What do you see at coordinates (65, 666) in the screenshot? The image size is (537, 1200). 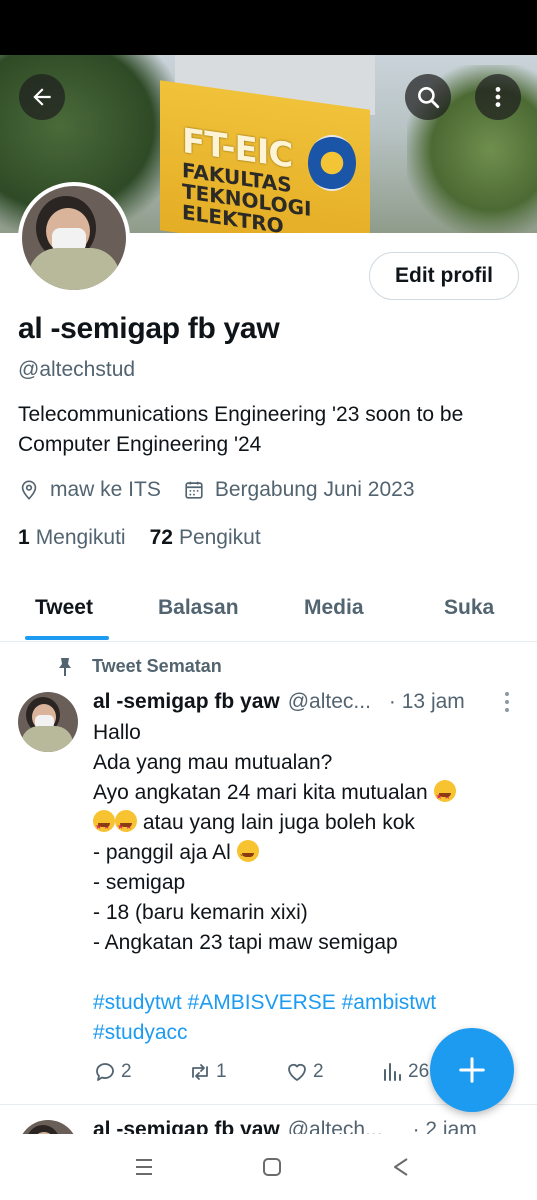 I see `pin-icon` at bounding box center [65, 666].